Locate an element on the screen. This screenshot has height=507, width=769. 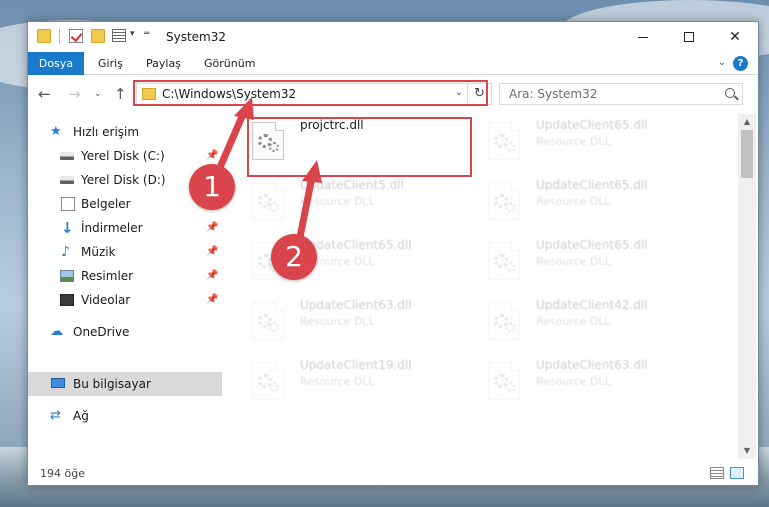
close-icon: ✕ is located at coordinates (735, 37).